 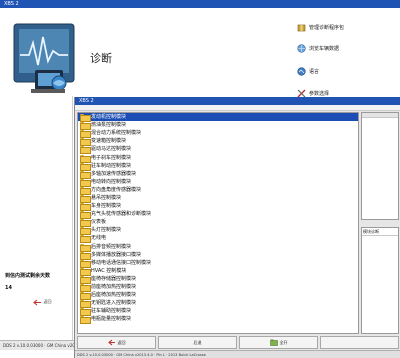 I want to click on module-name: 驻车辅助控制模块, so click(x=111, y=311).